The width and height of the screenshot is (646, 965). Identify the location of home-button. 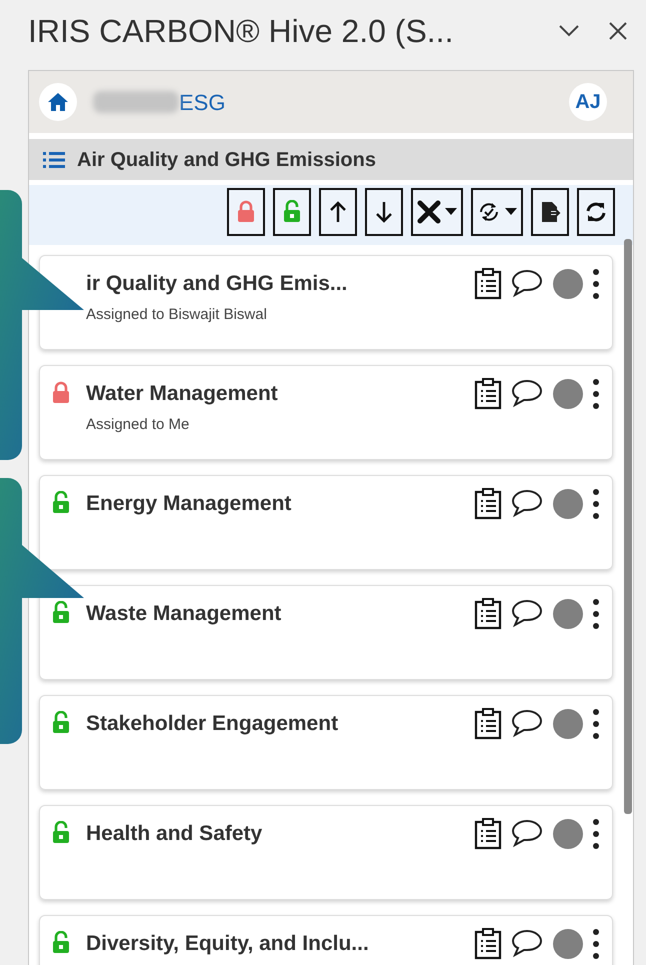
(58, 102).